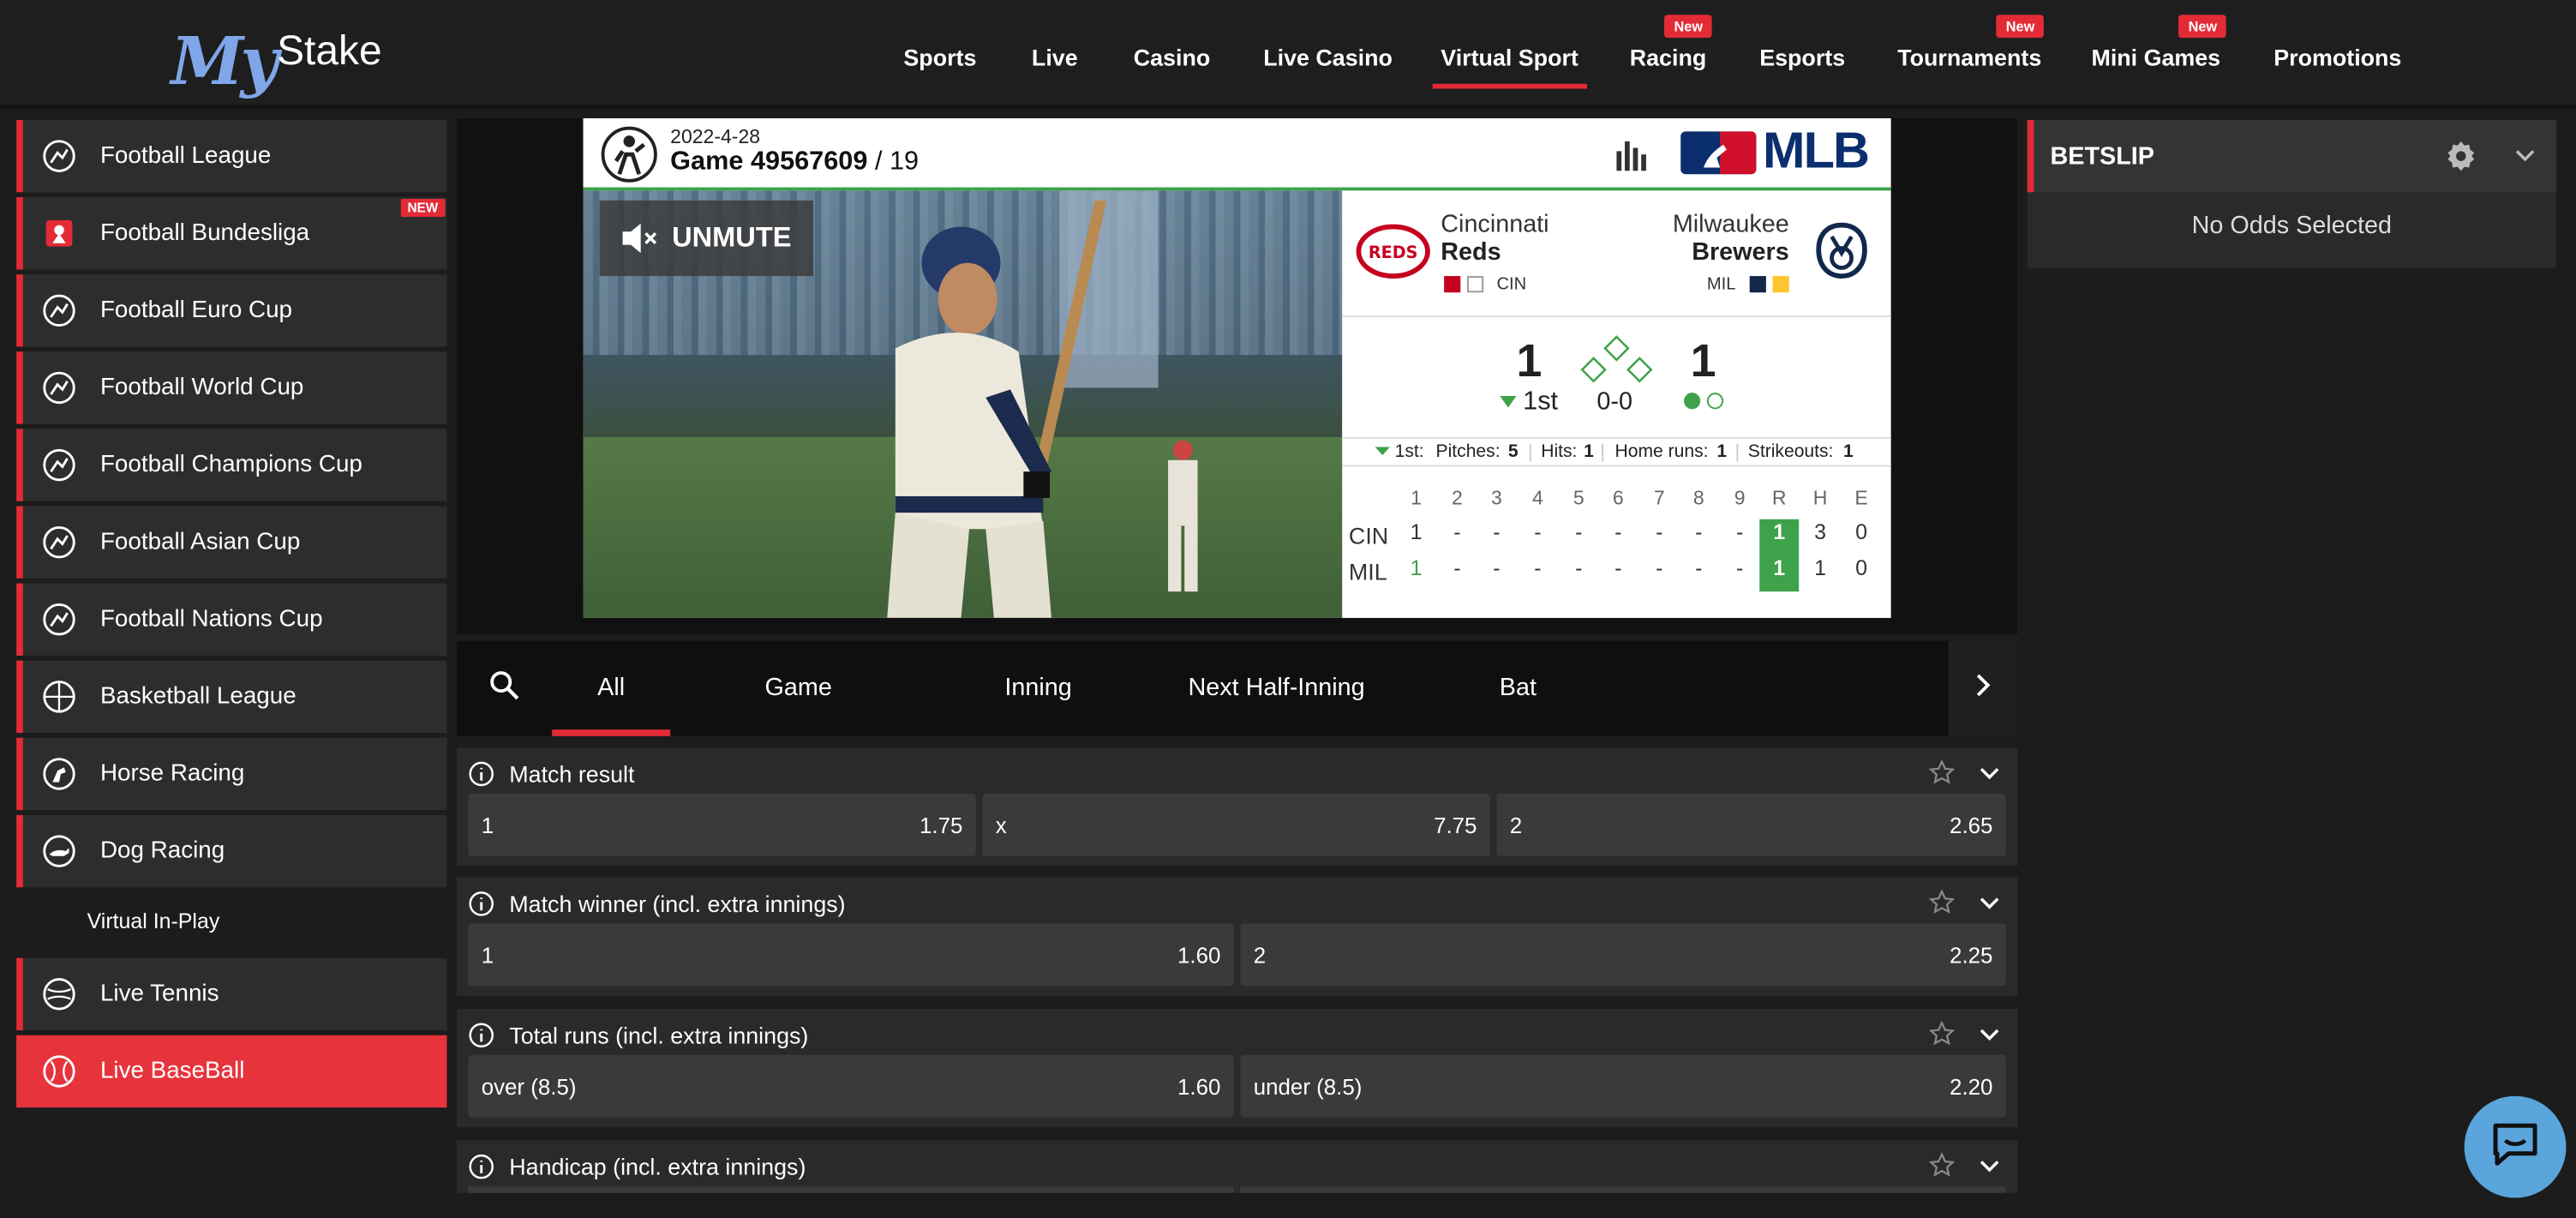  I want to click on sidebar-item-horse-racing: Horse Racing, so click(231, 774).